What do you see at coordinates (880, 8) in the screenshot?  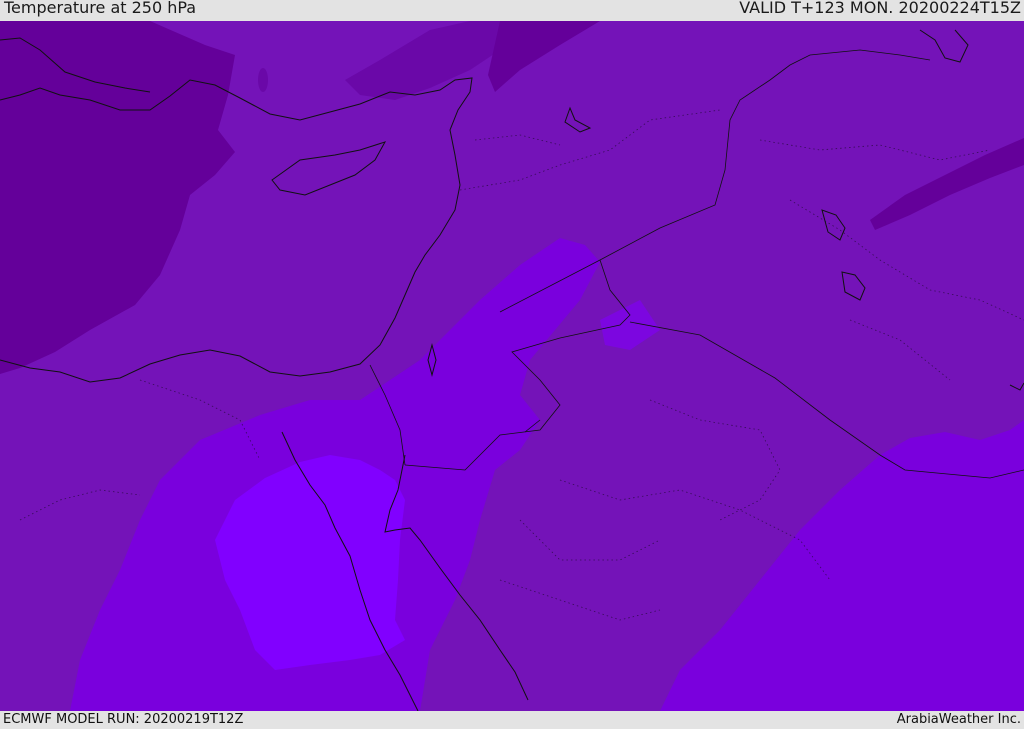 I see `valid-time: VALID T+123 MON. 20200224T15Z` at bounding box center [880, 8].